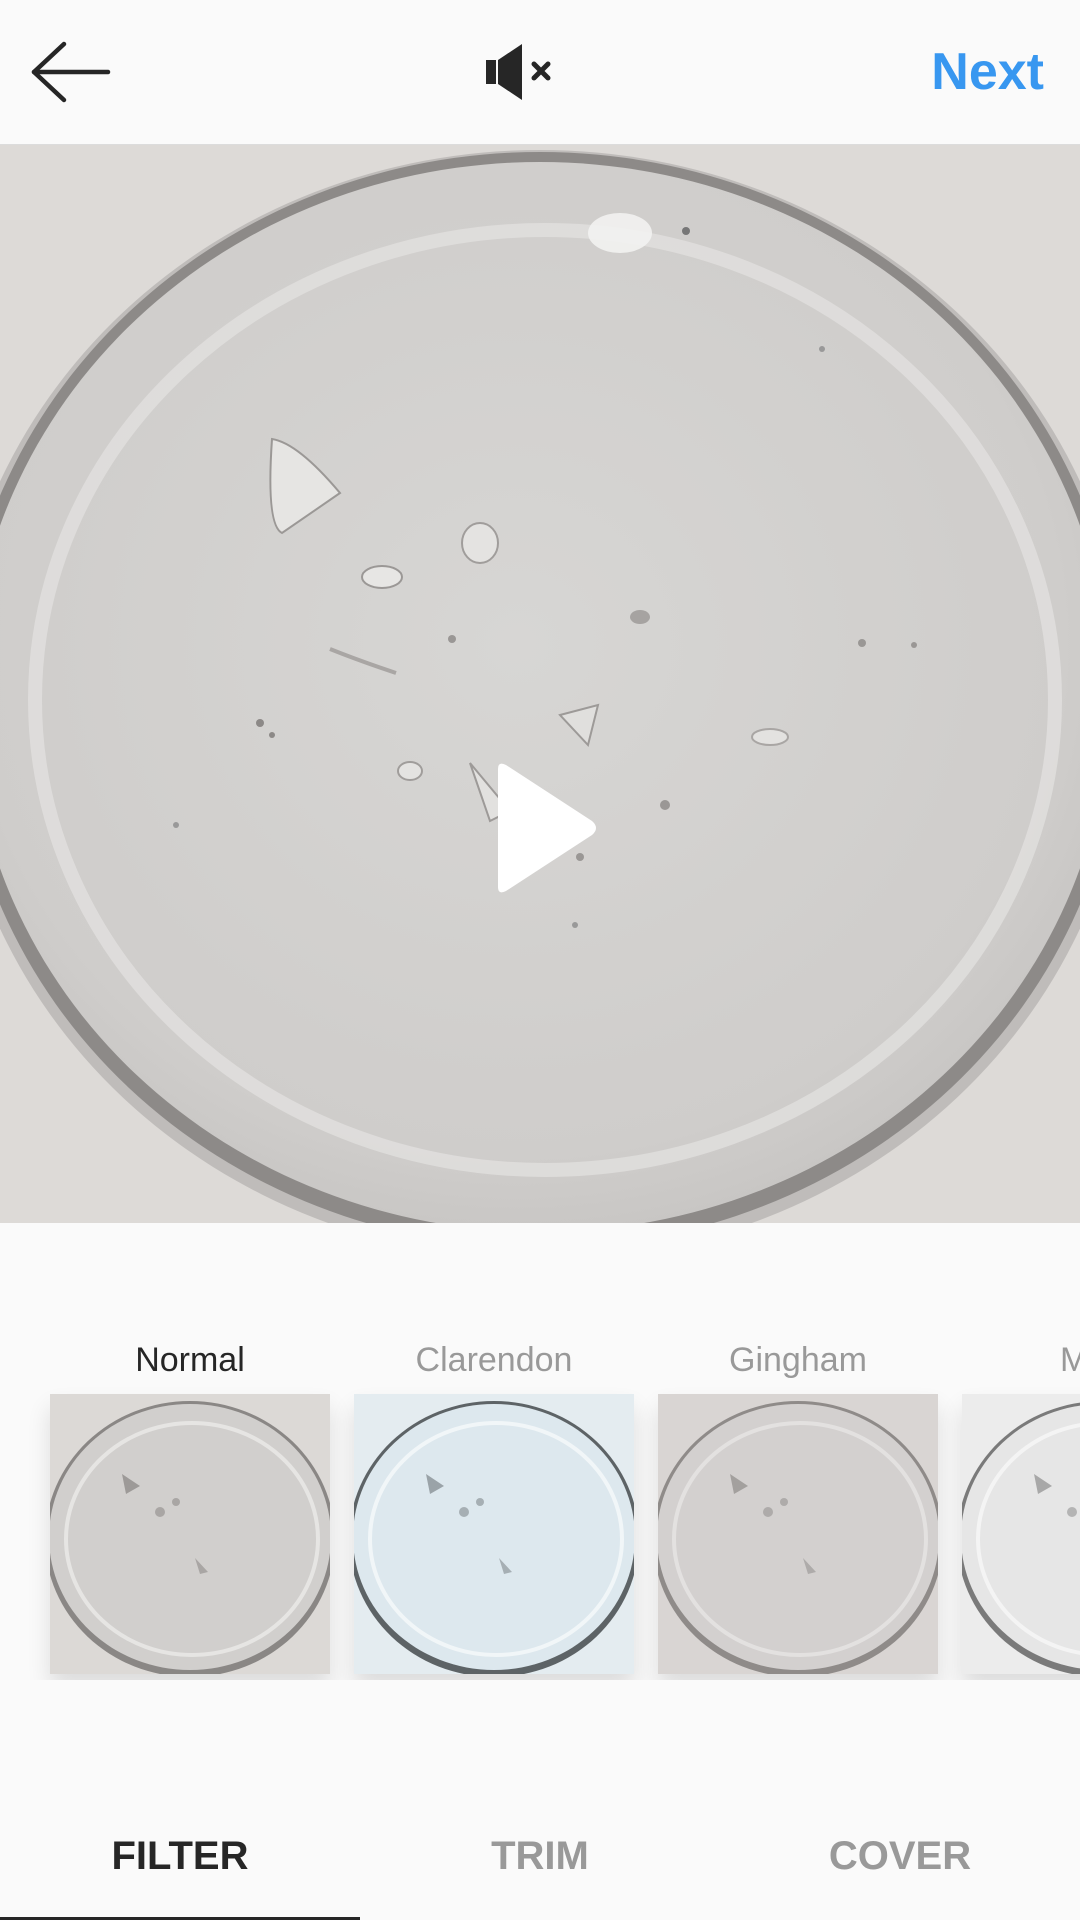 This screenshot has width=1080, height=1920. What do you see at coordinates (798, 1360) in the screenshot?
I see `filter-label: Gingham` at bounding box center [798, 1360].